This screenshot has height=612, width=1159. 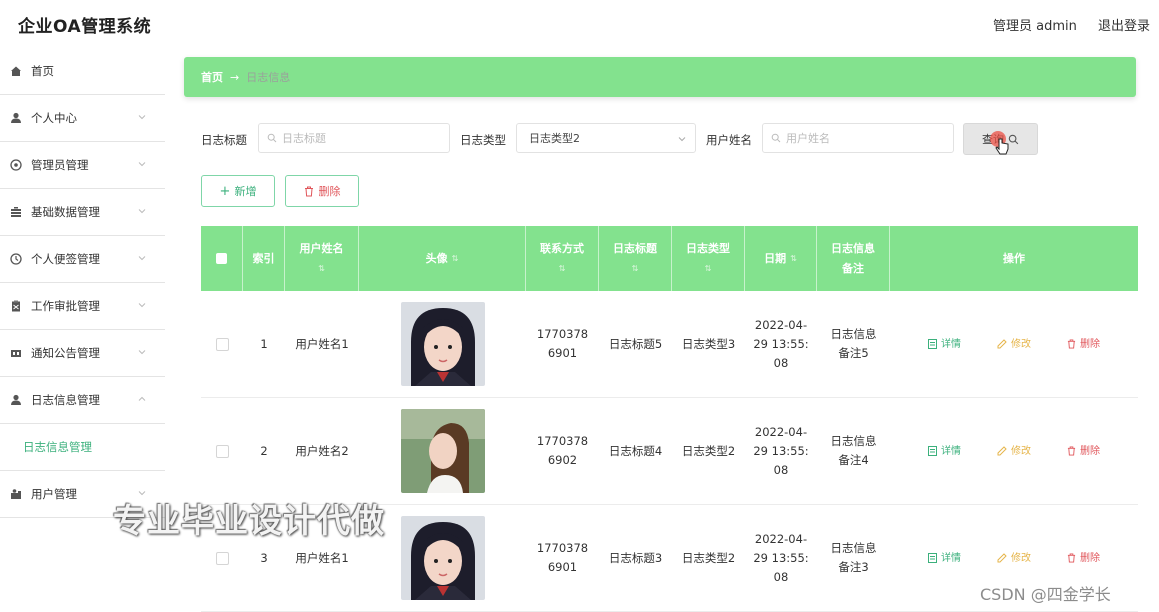 What do you see at coordinates (606, 138) in the screenshot?
I see `log-type-select: 日志类型2` at bounding box center [606, 138].